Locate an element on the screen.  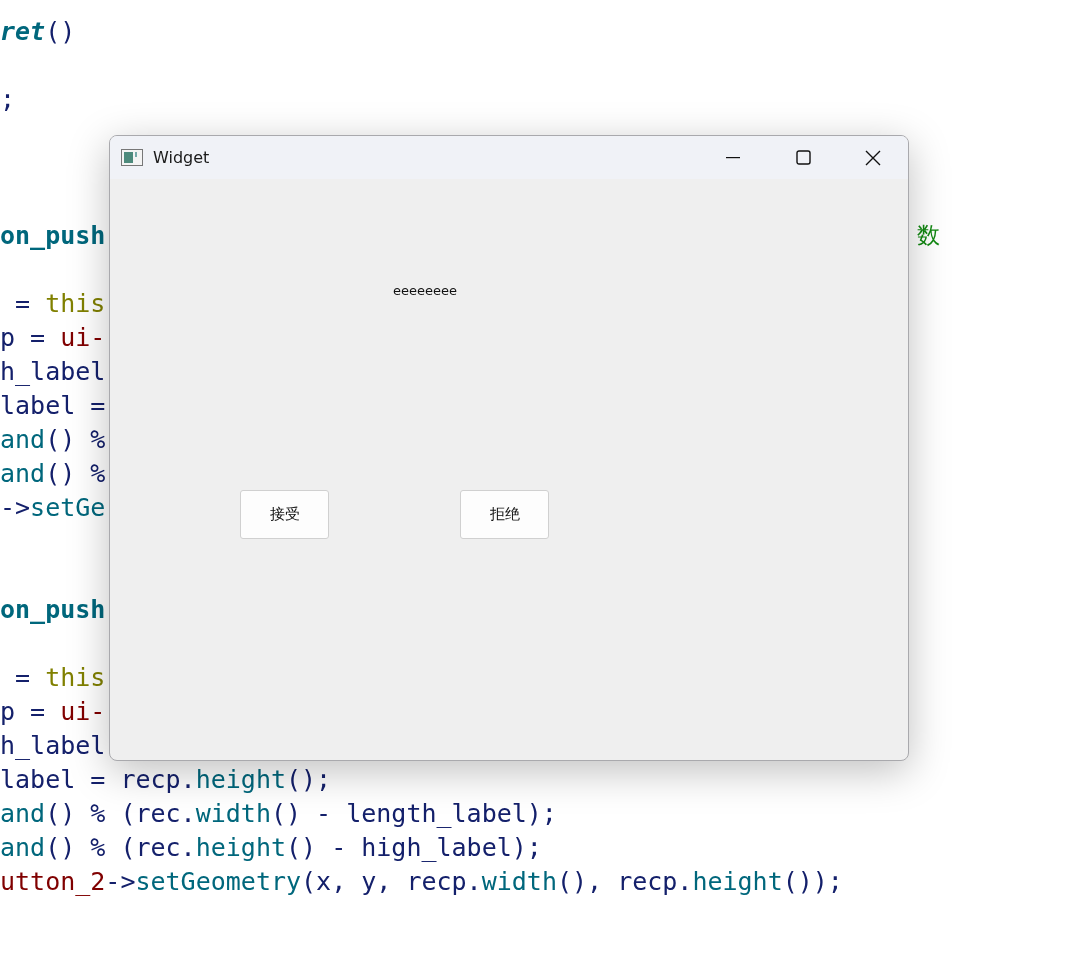
maximize-icon is located at coordinates (803, 157).